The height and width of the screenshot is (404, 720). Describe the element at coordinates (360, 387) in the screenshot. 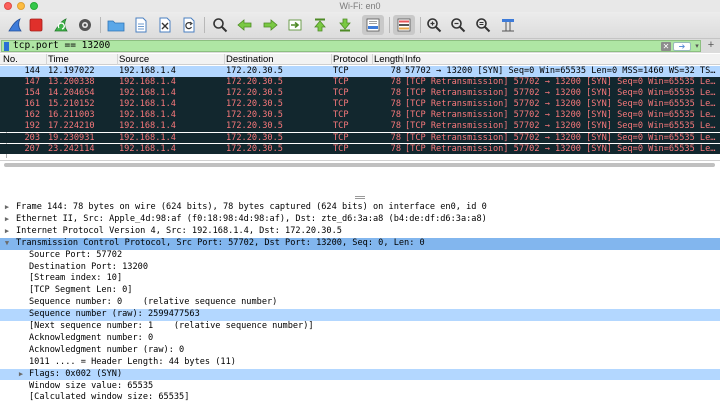

I see `tree-item-field: Window size value: 65535` at that location.